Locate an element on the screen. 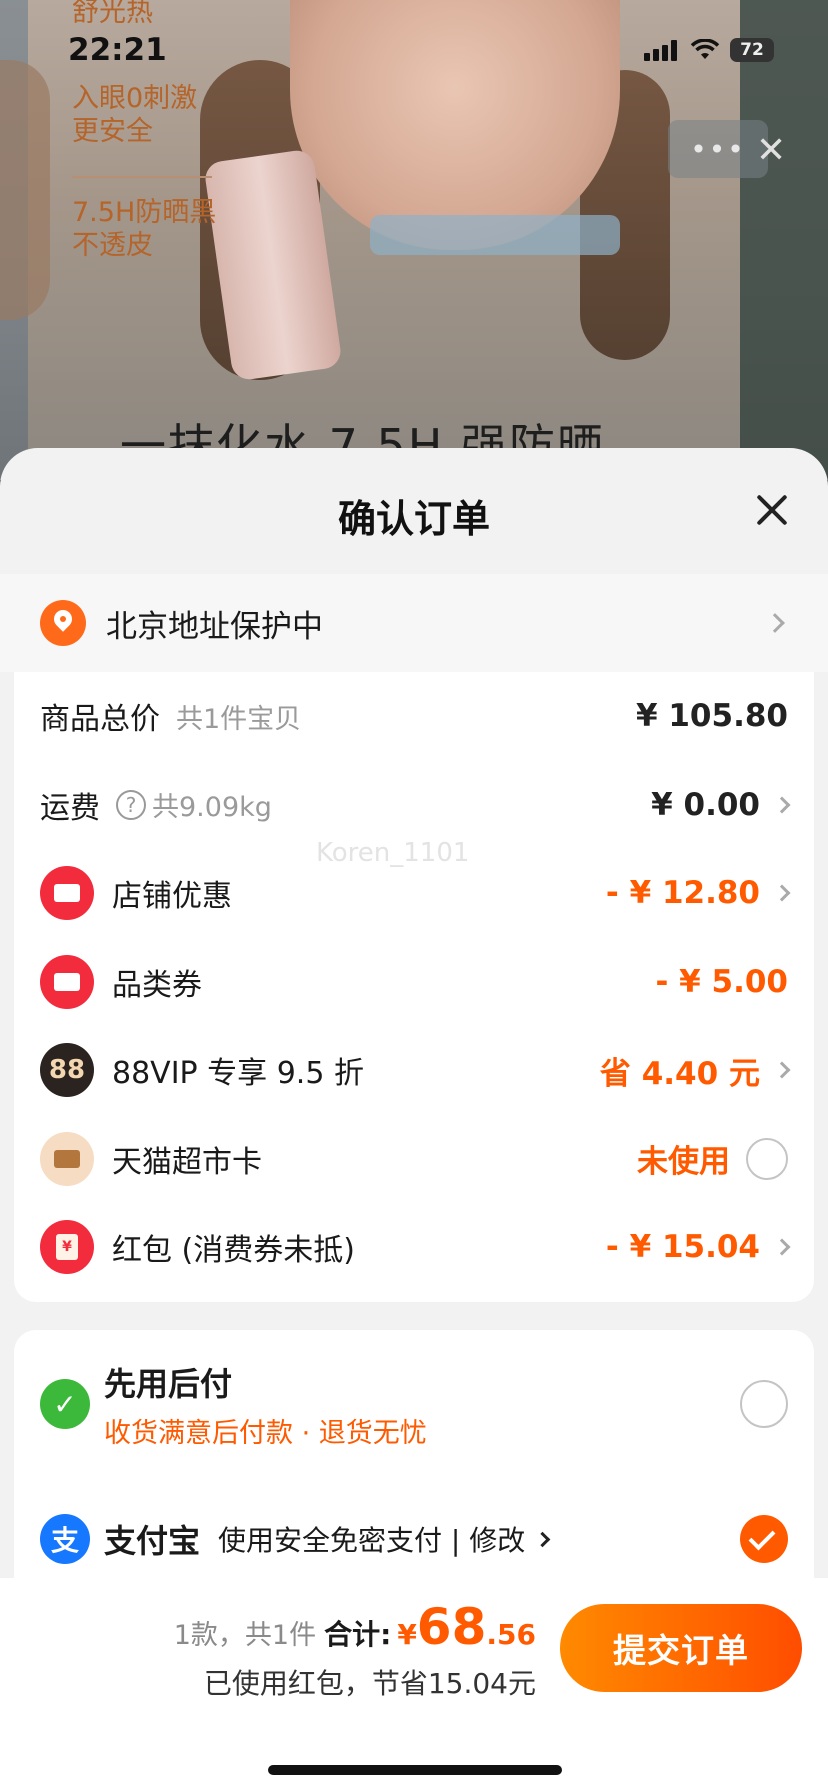 Image resolution: width=828 pixels, height=1792 pixels. submit-order-button: 提交订单 is located at coordinates (681, 1648).